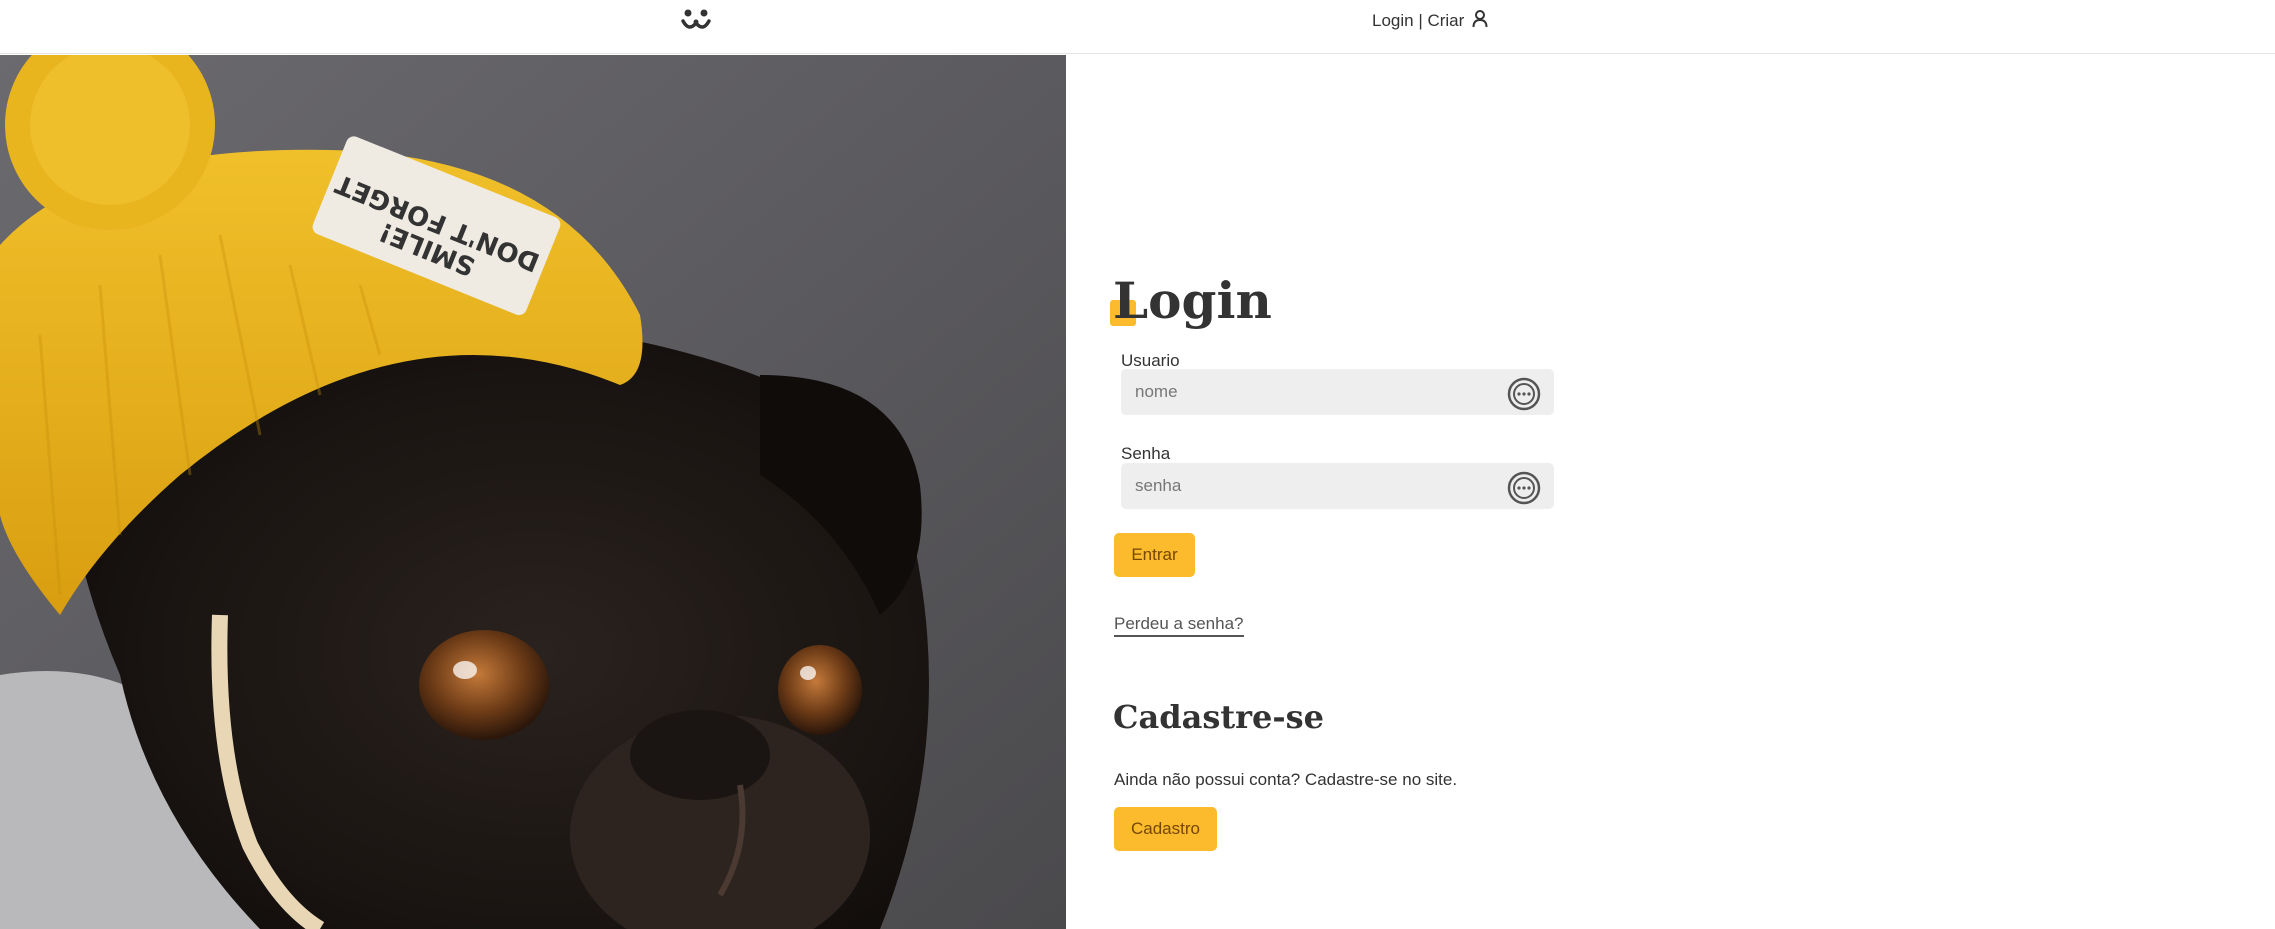 This screenshot has width=2275, height=929. I want to click on signup-title: Cadastre-se, so click(1218, 717).